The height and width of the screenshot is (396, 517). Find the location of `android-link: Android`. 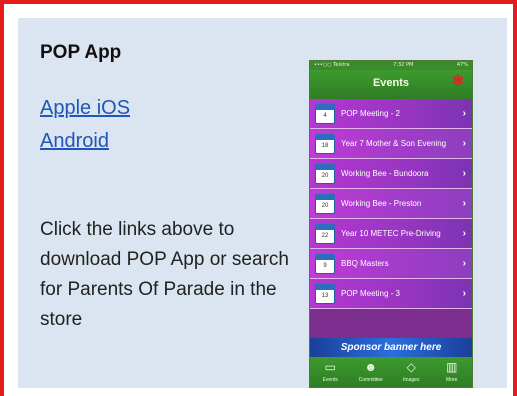

android-link: Android is located at coordinates (74, 141).